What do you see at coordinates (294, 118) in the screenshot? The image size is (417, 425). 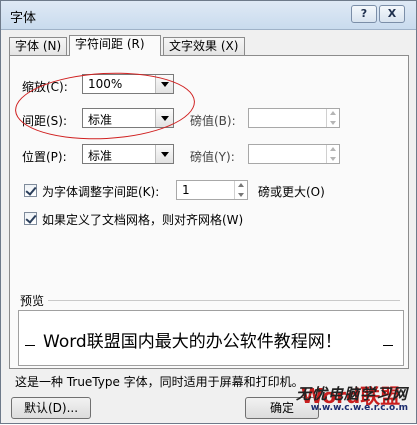 I see `spacing-by-spinner` at bounding box center [294, 118].